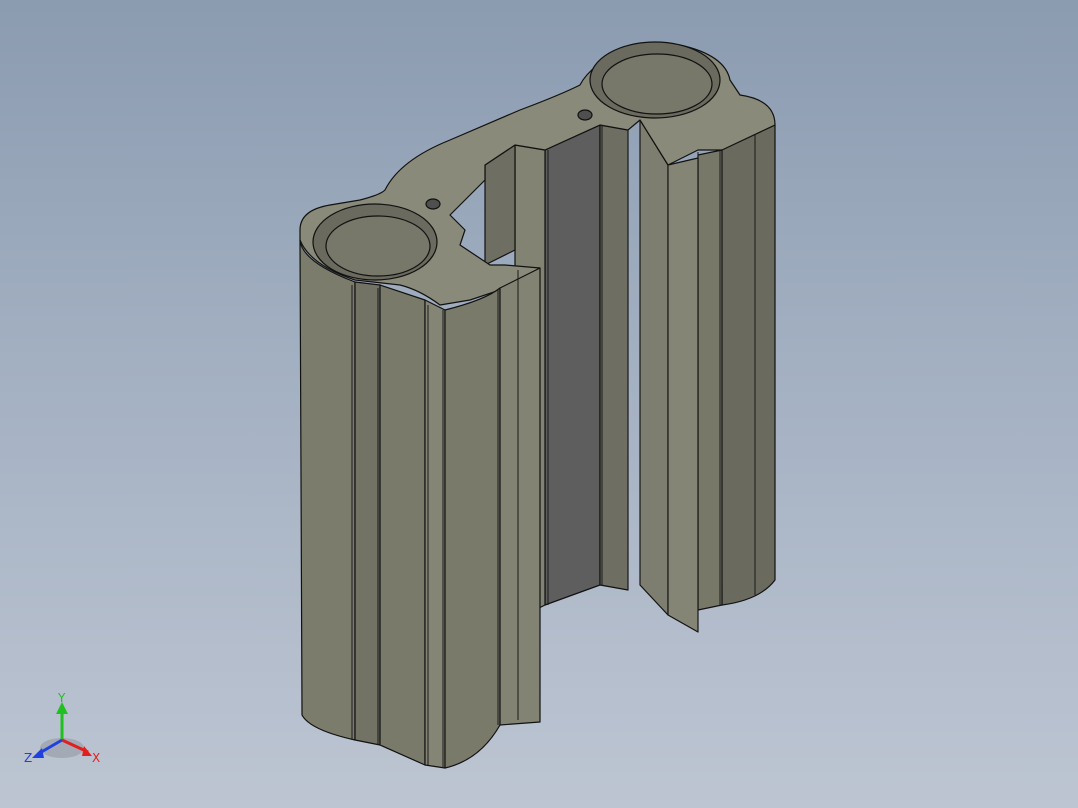 The height and width of the screenshot is (808, 1078). Describe the element at coordinates (472, 528) in the screenshot. I see `left-lobe-right` at that location.